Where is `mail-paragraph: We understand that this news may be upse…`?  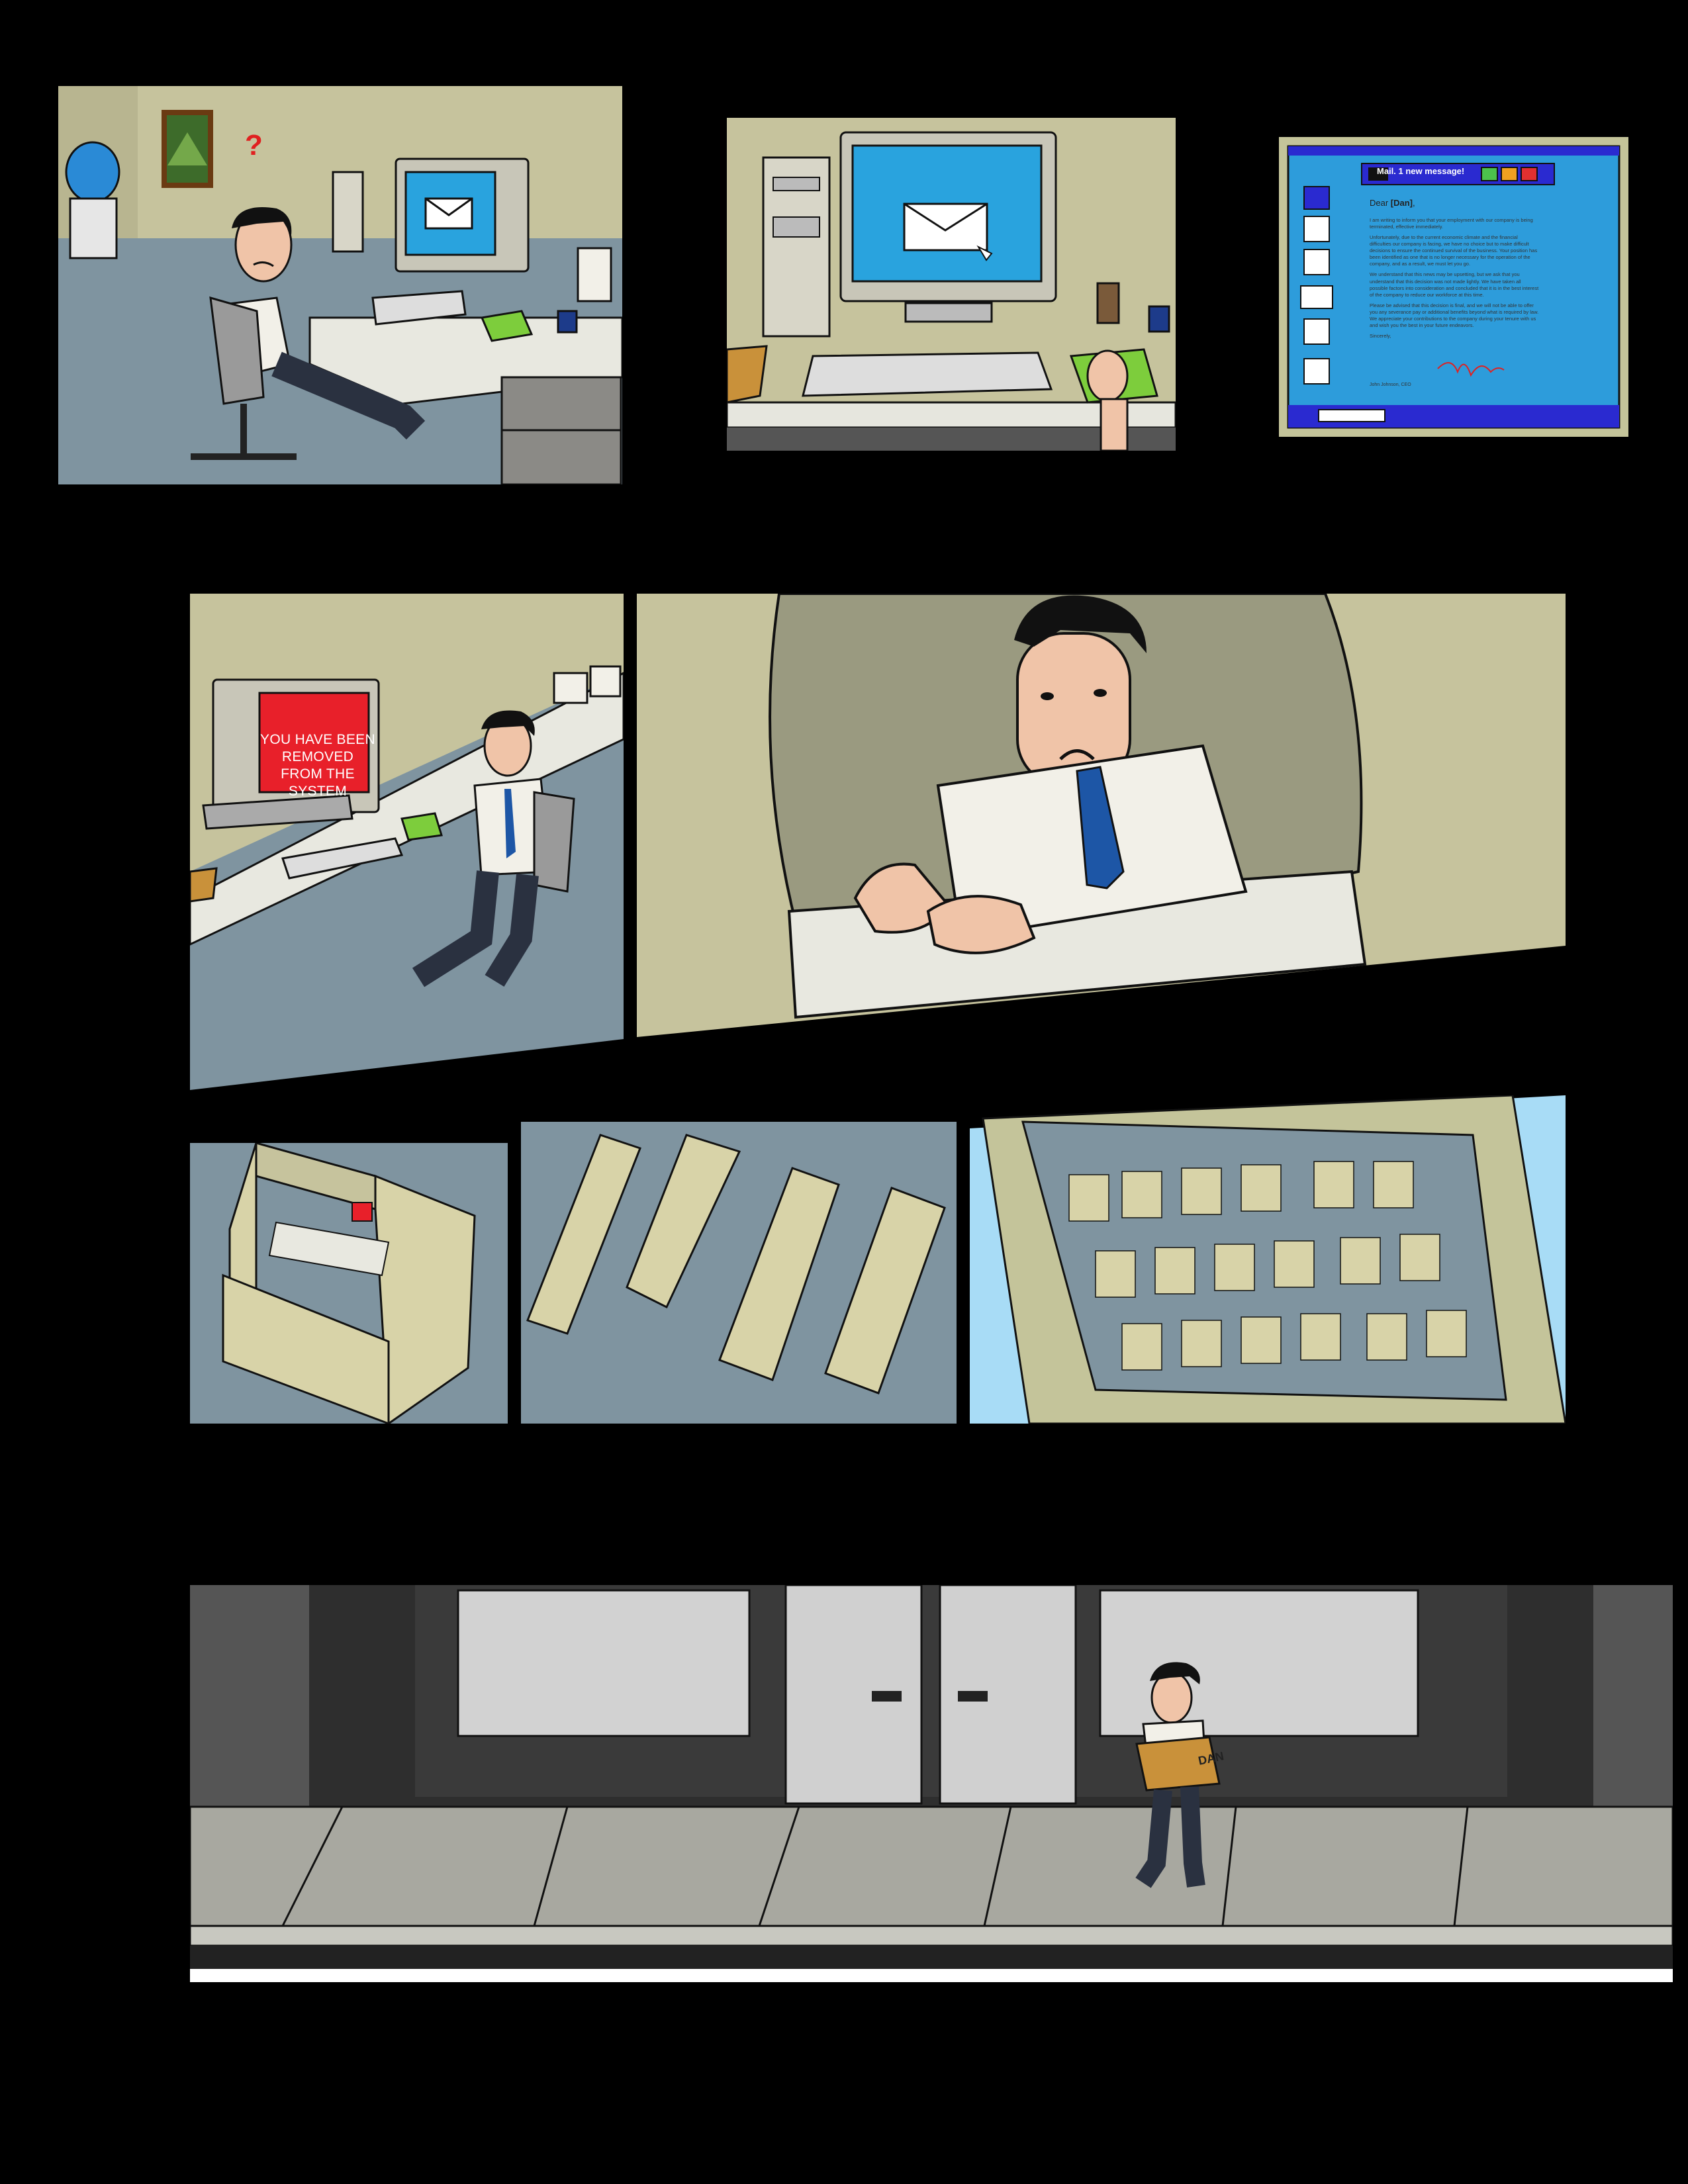
mail-paragraph: We understand that this news may be upse… is located at coordinates (1454, 284).